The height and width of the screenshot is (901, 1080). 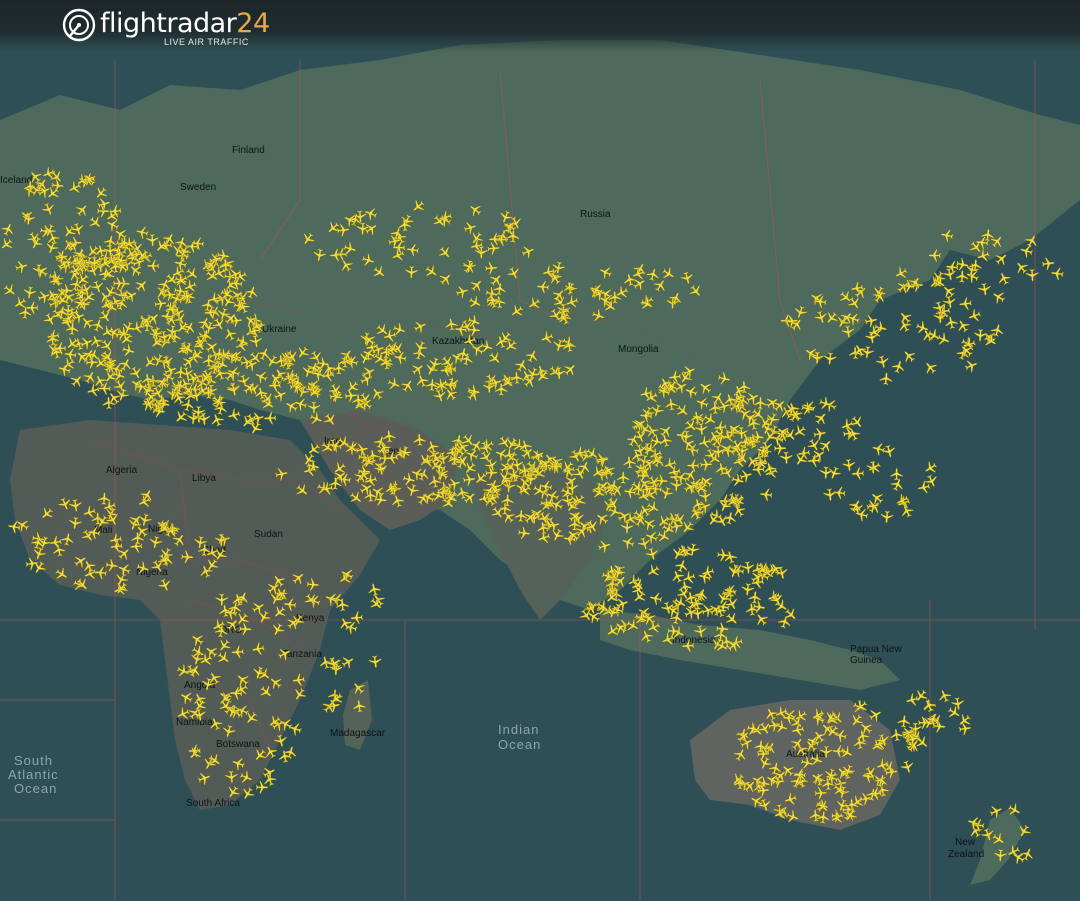 I want to click on label-mongolia: Mongolia, so click(x=638, y=349).